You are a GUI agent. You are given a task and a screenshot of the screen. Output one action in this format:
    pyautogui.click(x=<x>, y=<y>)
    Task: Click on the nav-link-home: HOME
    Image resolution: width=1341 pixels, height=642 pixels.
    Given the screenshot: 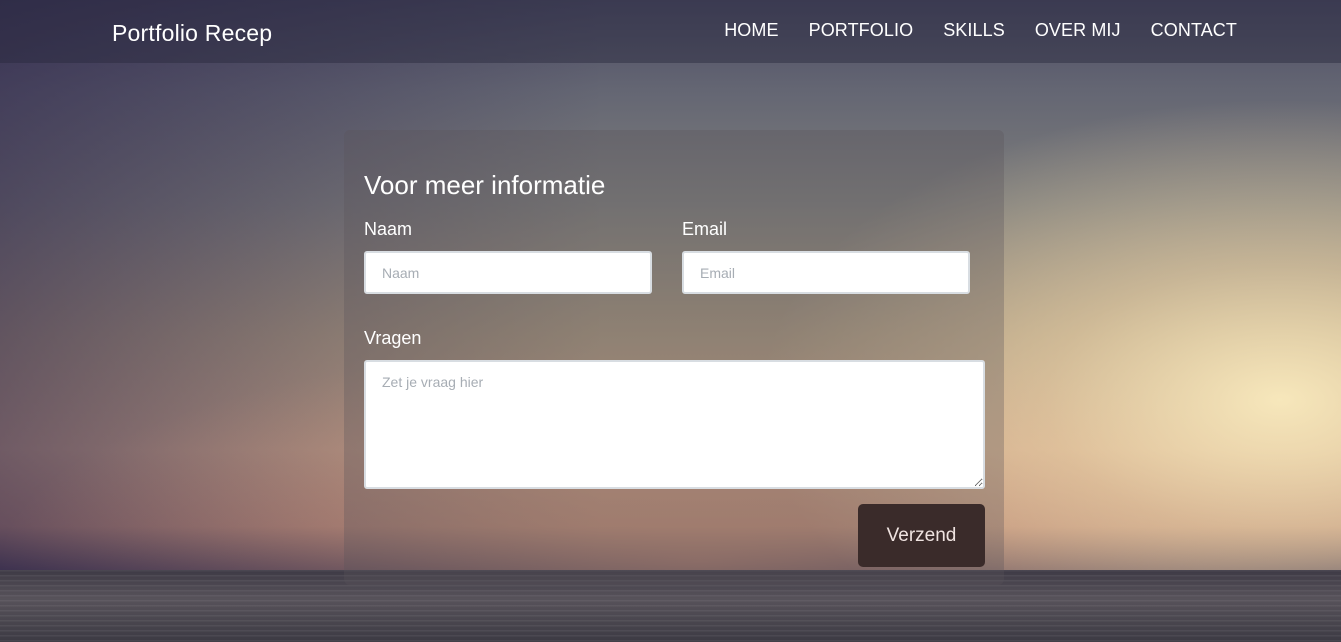 What is the action you would take?
    pyautogui.click(x=751, y=30)
    